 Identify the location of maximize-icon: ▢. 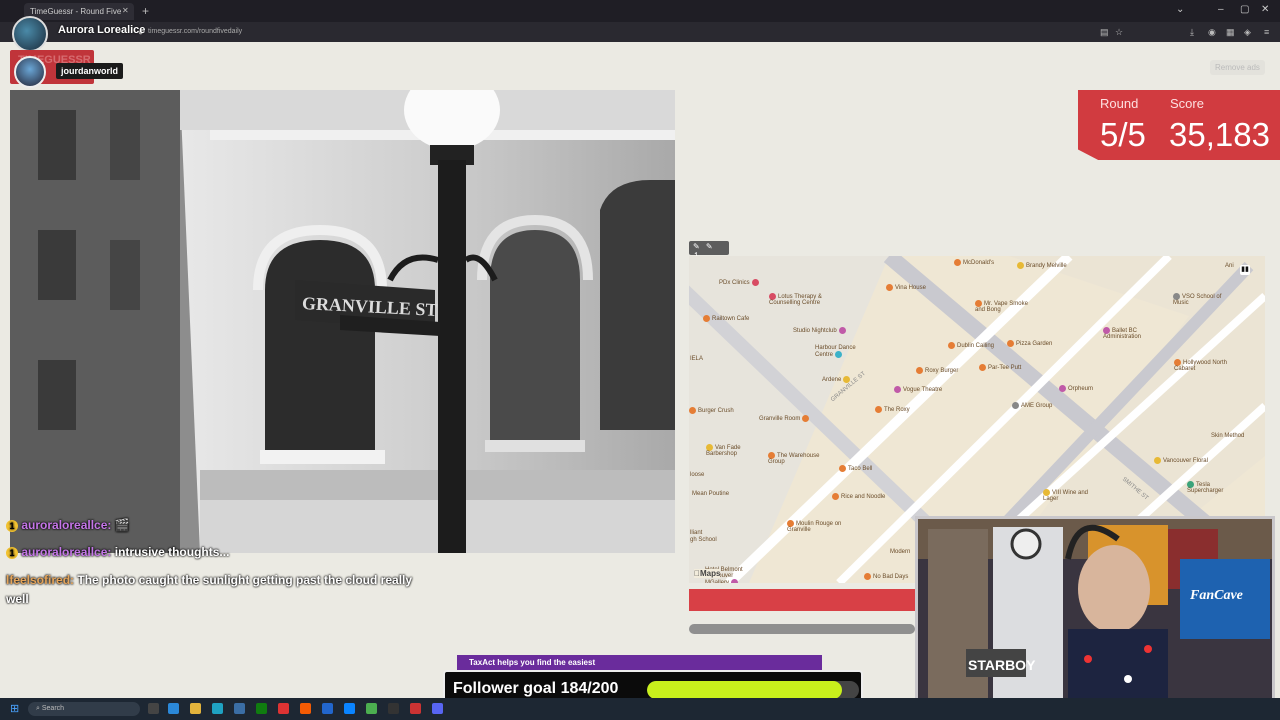
(1244, 9).